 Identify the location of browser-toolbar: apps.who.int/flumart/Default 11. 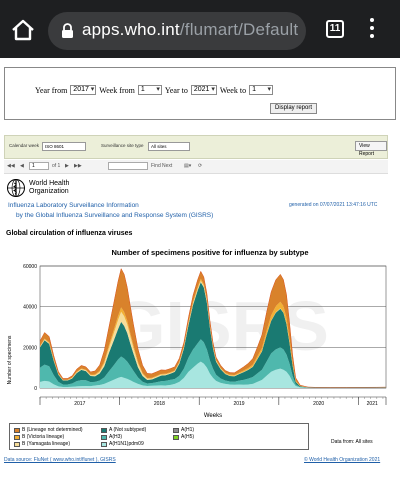
(200, 29).